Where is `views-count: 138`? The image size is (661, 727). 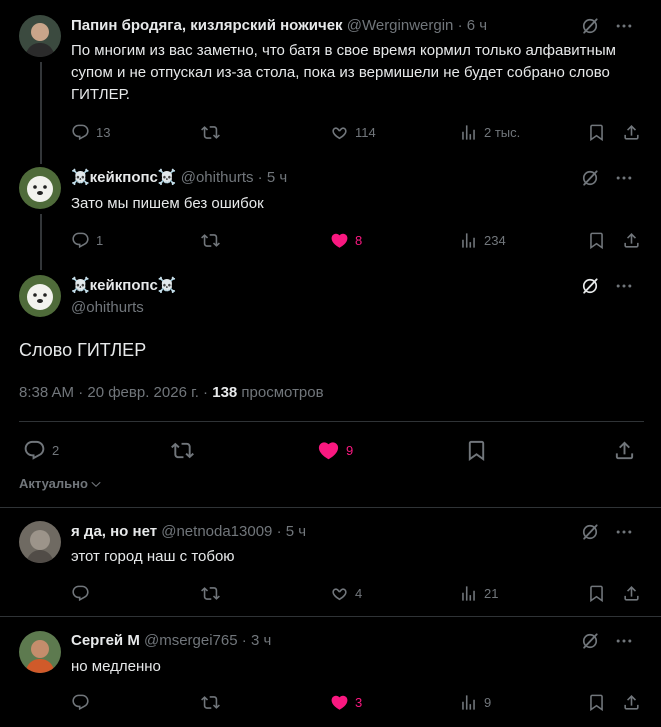 views-count: 138 is located at coordinates (225, 392).